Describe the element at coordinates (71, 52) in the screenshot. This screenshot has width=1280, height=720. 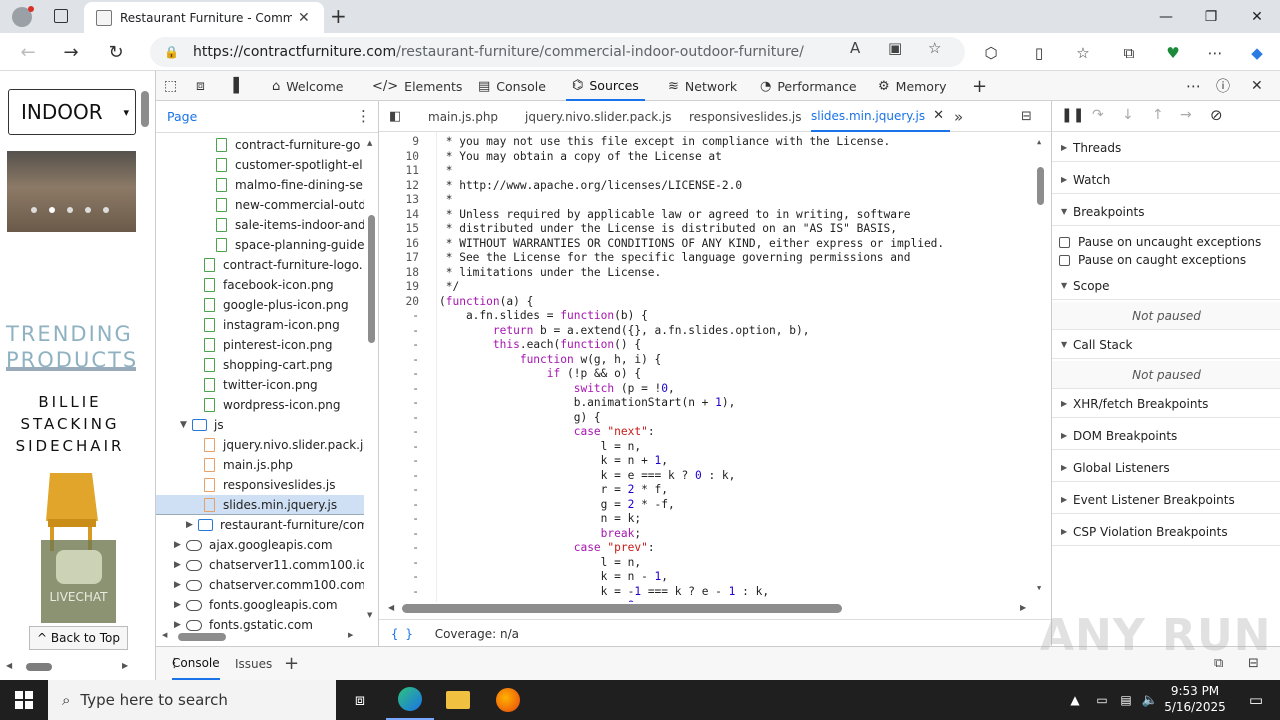
I see `forward-button: →` at that location.